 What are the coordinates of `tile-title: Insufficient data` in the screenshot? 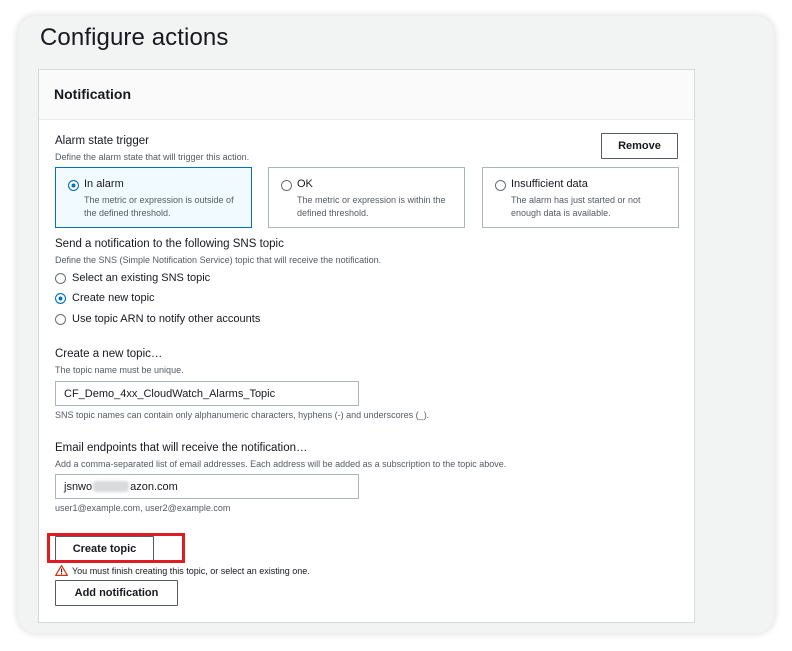 It's located at (549, 184).